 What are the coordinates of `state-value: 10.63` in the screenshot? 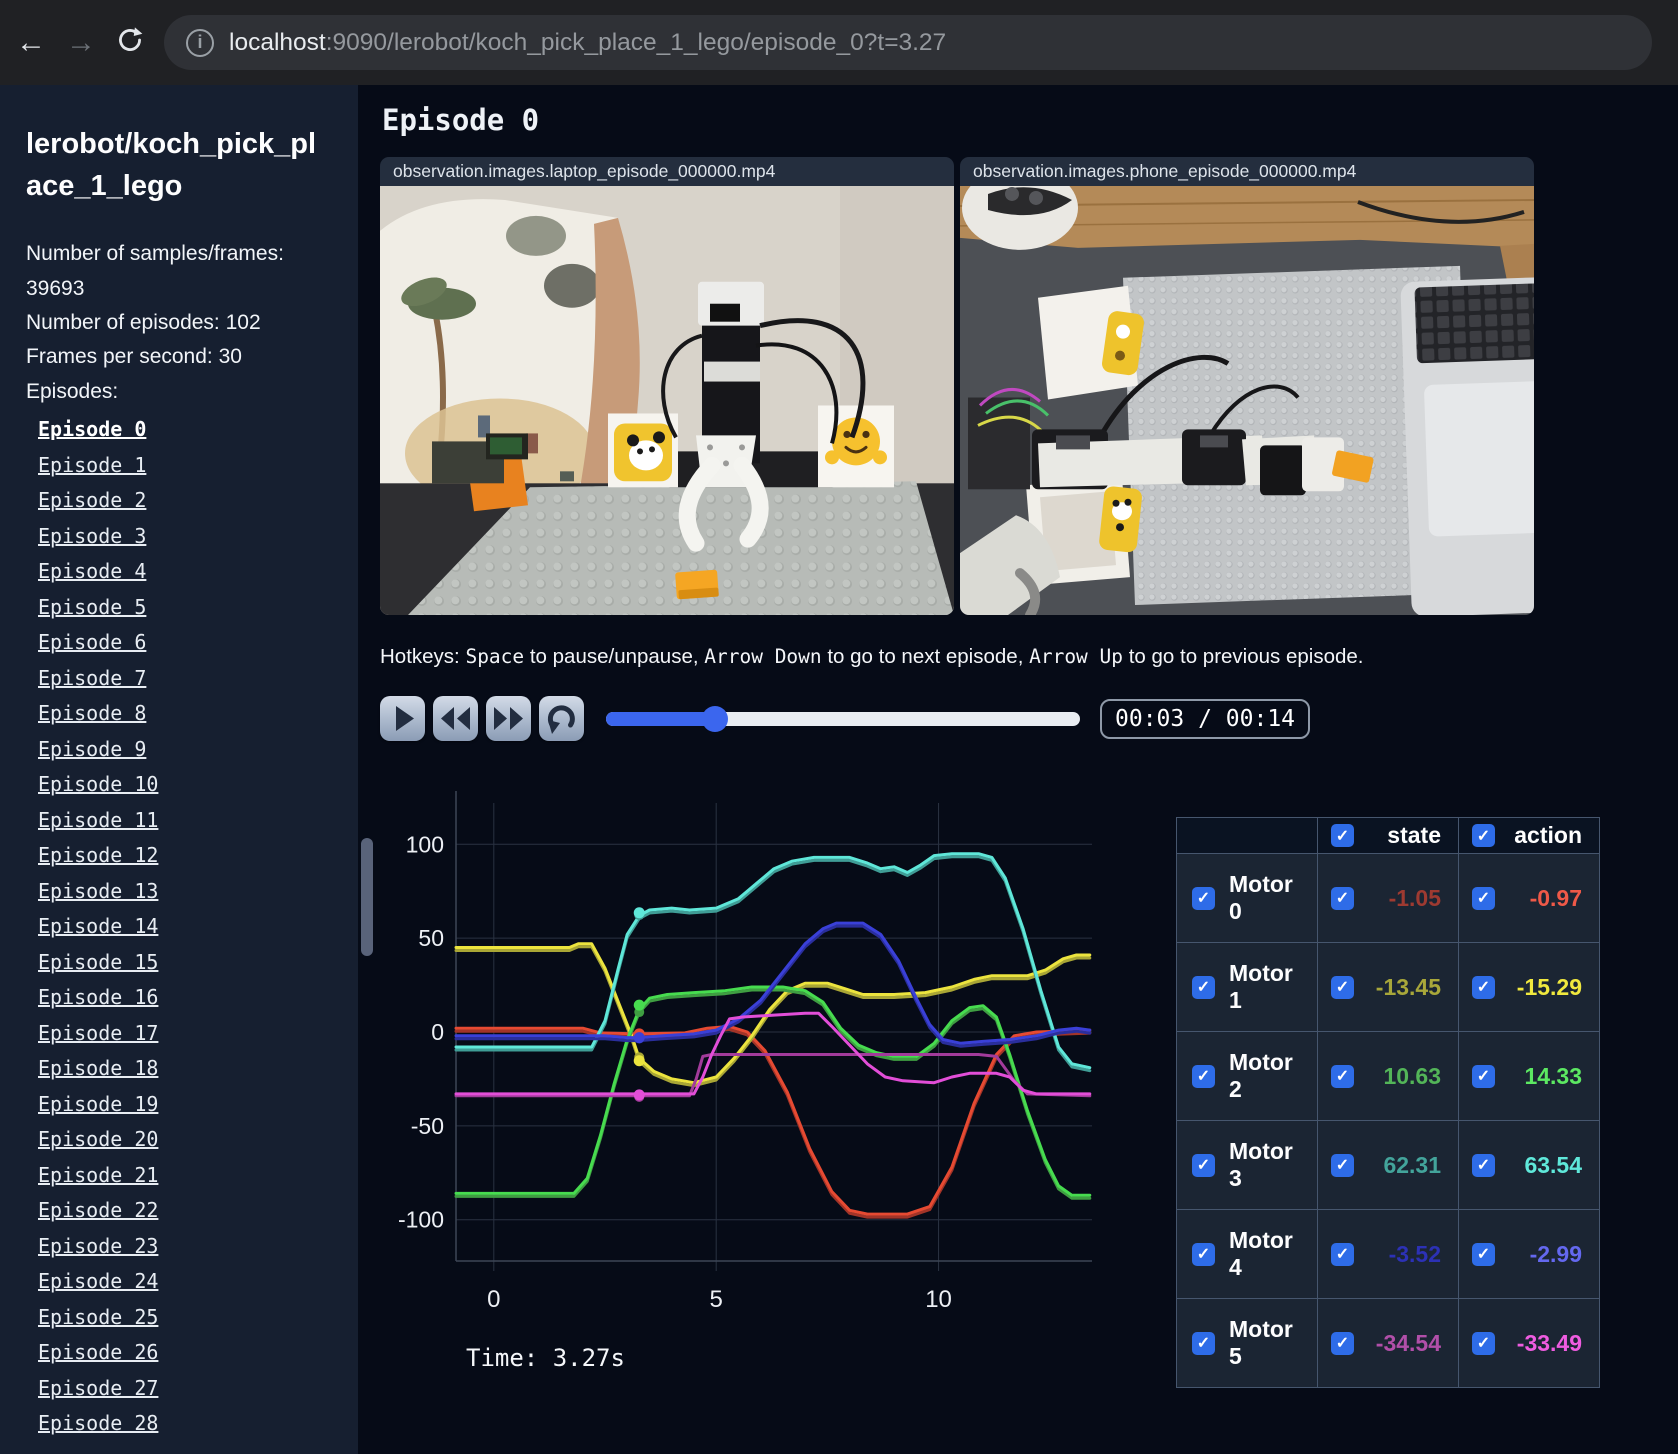 It's located at (1412, 1075).